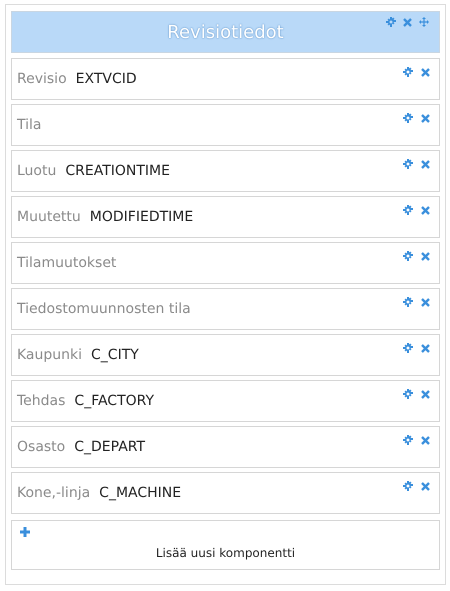 The image size is (450, 591). I want to click on add-icon, so click(25, 532).